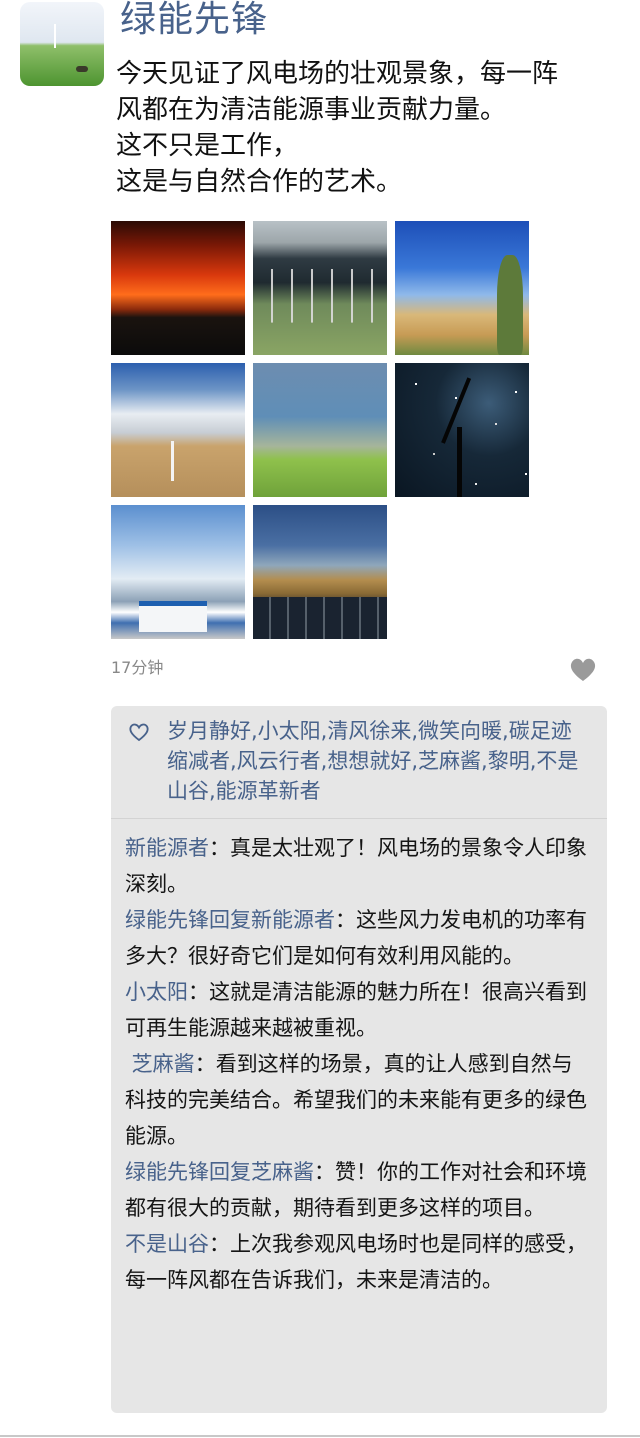  I want to click on photo-solar-array, so click(320, 288).